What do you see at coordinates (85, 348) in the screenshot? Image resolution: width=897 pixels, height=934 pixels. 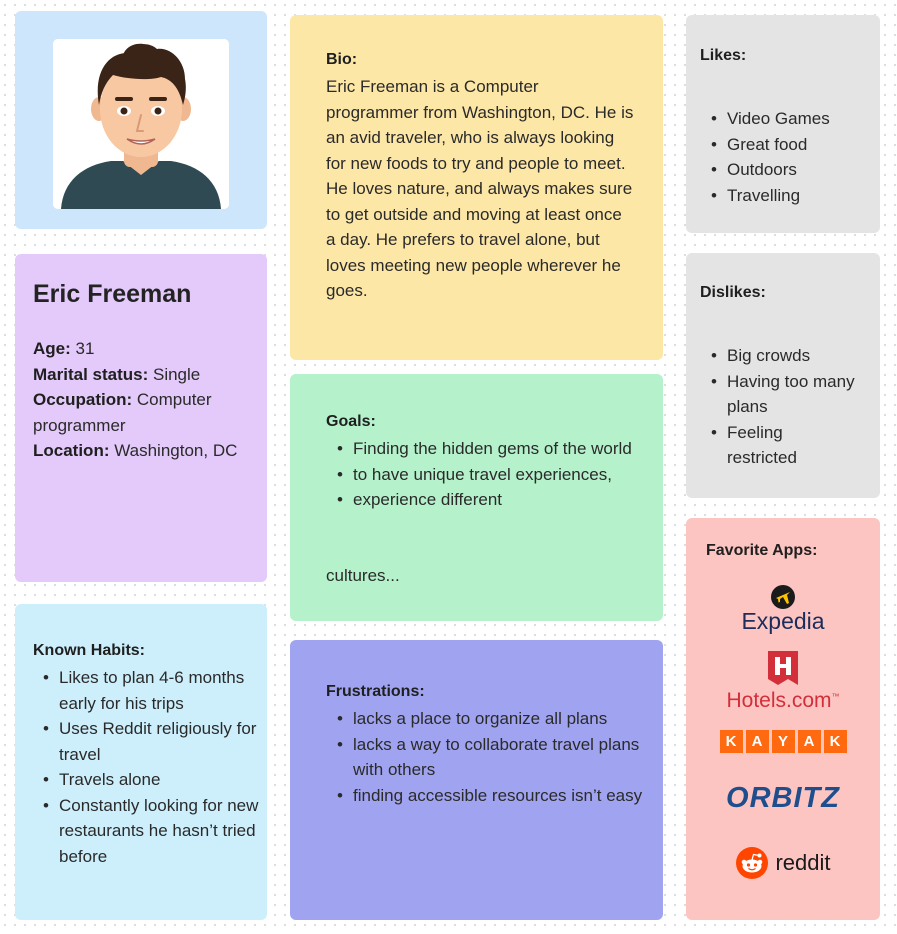 I see `age-value: 31` at bounding box center [85, 348].